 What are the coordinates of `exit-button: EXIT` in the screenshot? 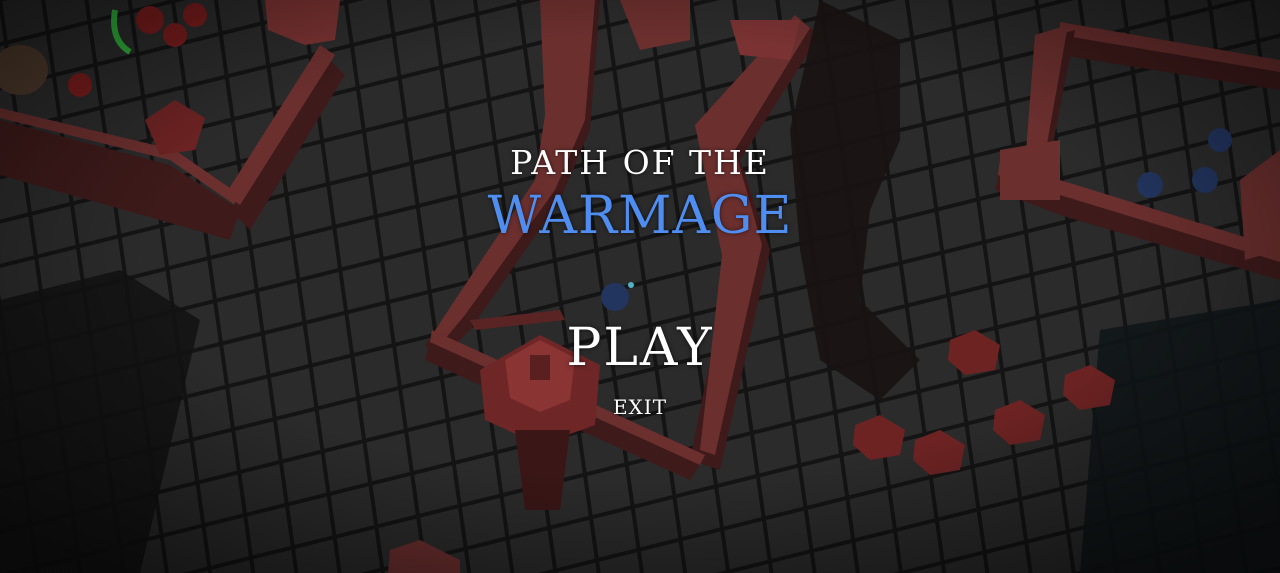 It's located at (640, 407).